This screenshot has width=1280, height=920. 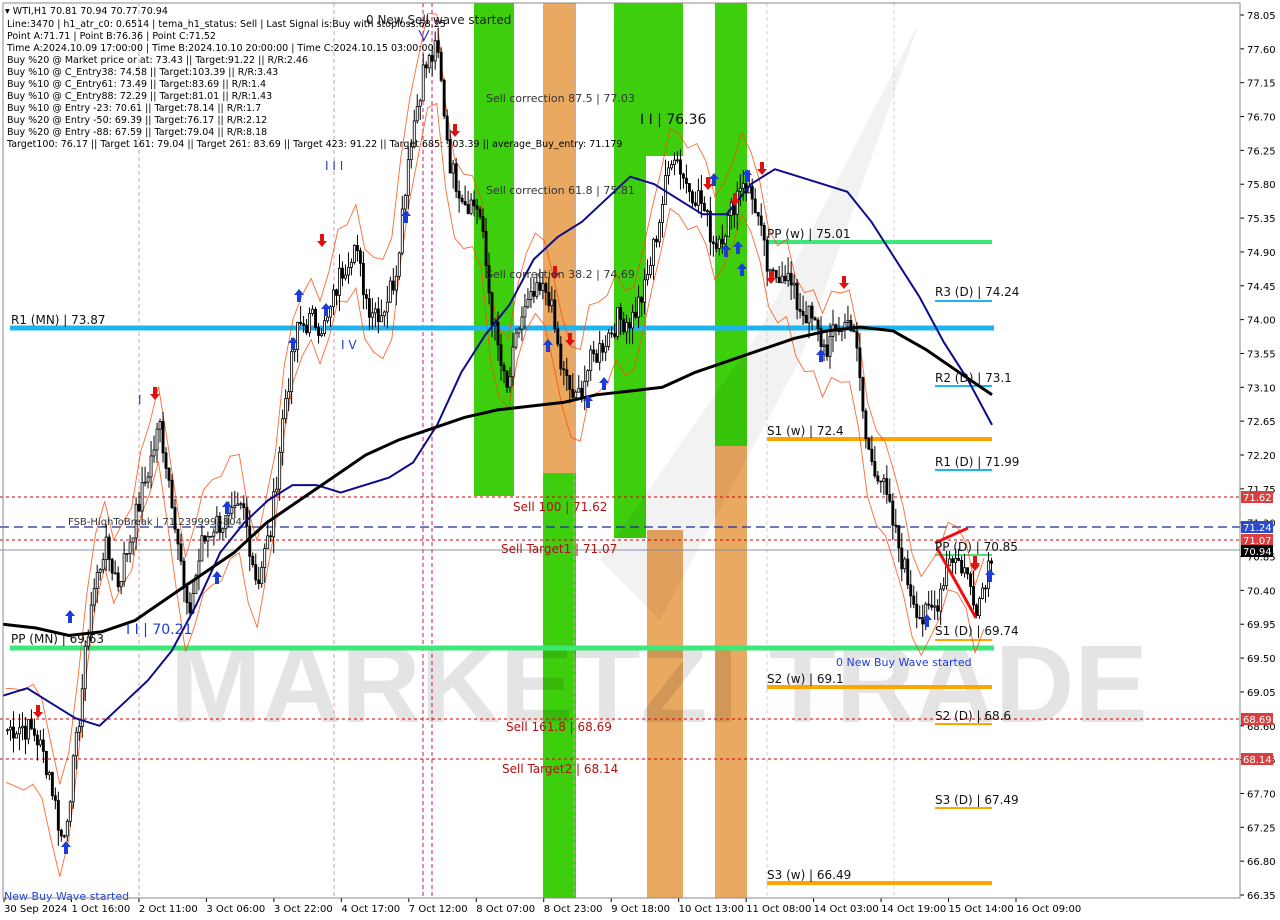 I want to click on badge-sell100: 71.62, so click(x=1257, y=498).